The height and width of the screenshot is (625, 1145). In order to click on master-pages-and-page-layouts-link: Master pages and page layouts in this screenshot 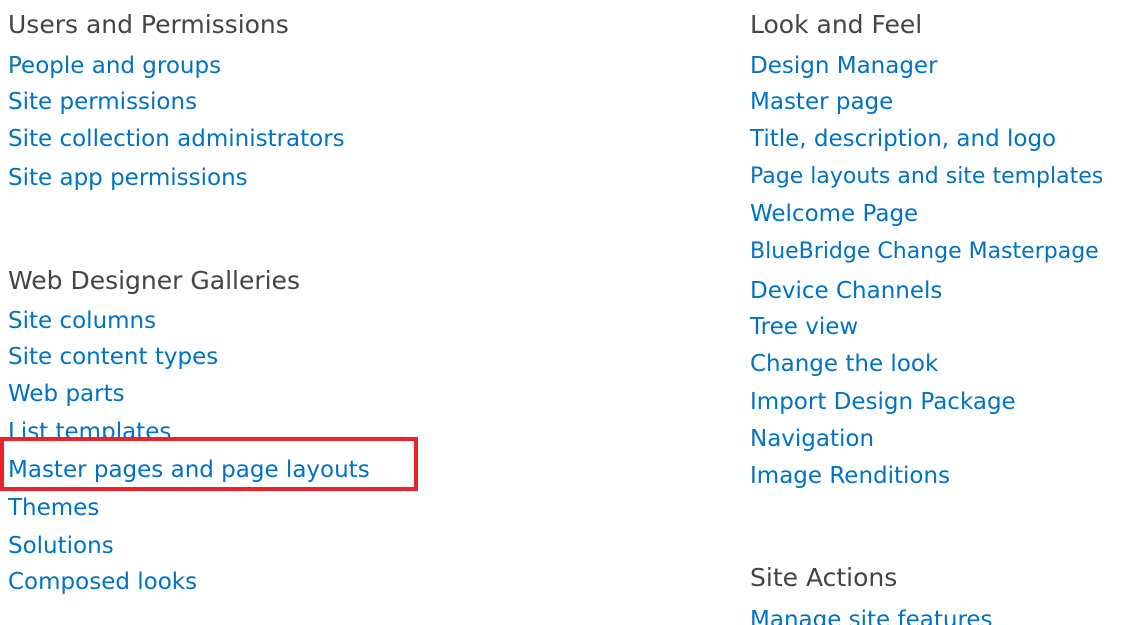, I will do `click(189, 470)`.